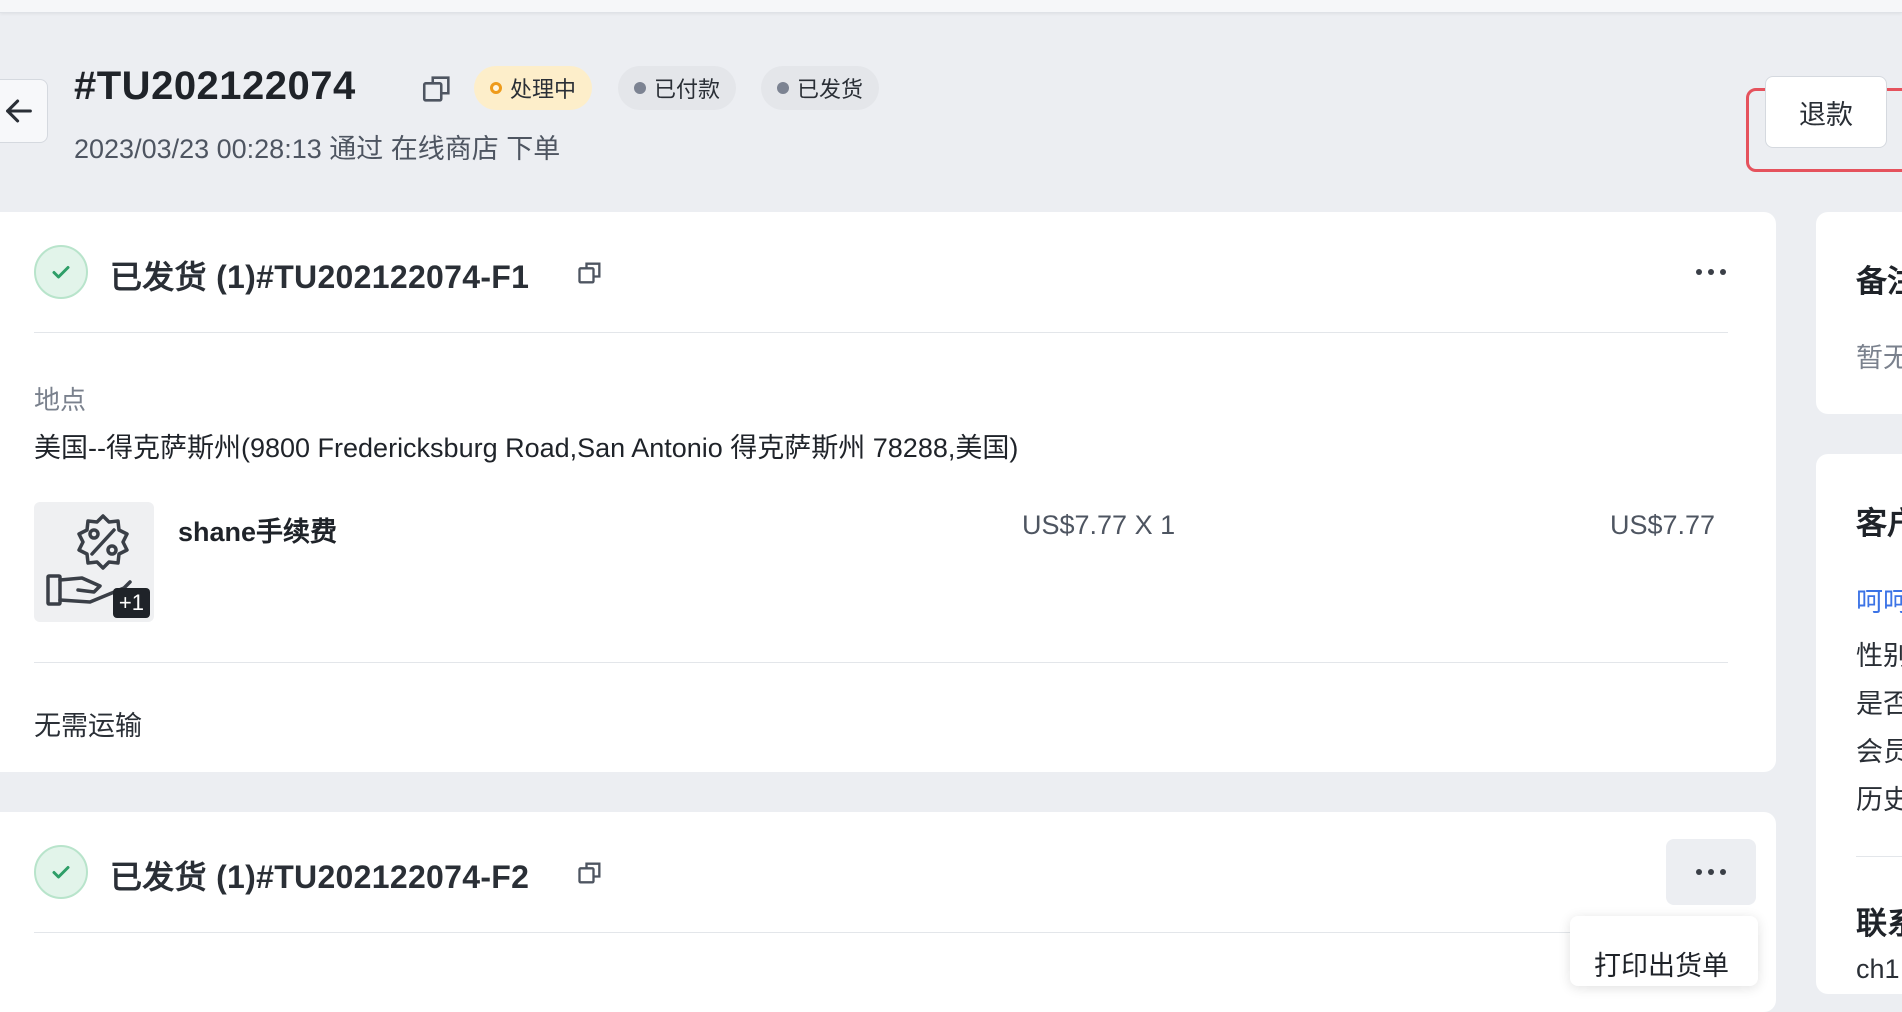  I want to click on status-badge-label: 处理中, so click(543, 89).